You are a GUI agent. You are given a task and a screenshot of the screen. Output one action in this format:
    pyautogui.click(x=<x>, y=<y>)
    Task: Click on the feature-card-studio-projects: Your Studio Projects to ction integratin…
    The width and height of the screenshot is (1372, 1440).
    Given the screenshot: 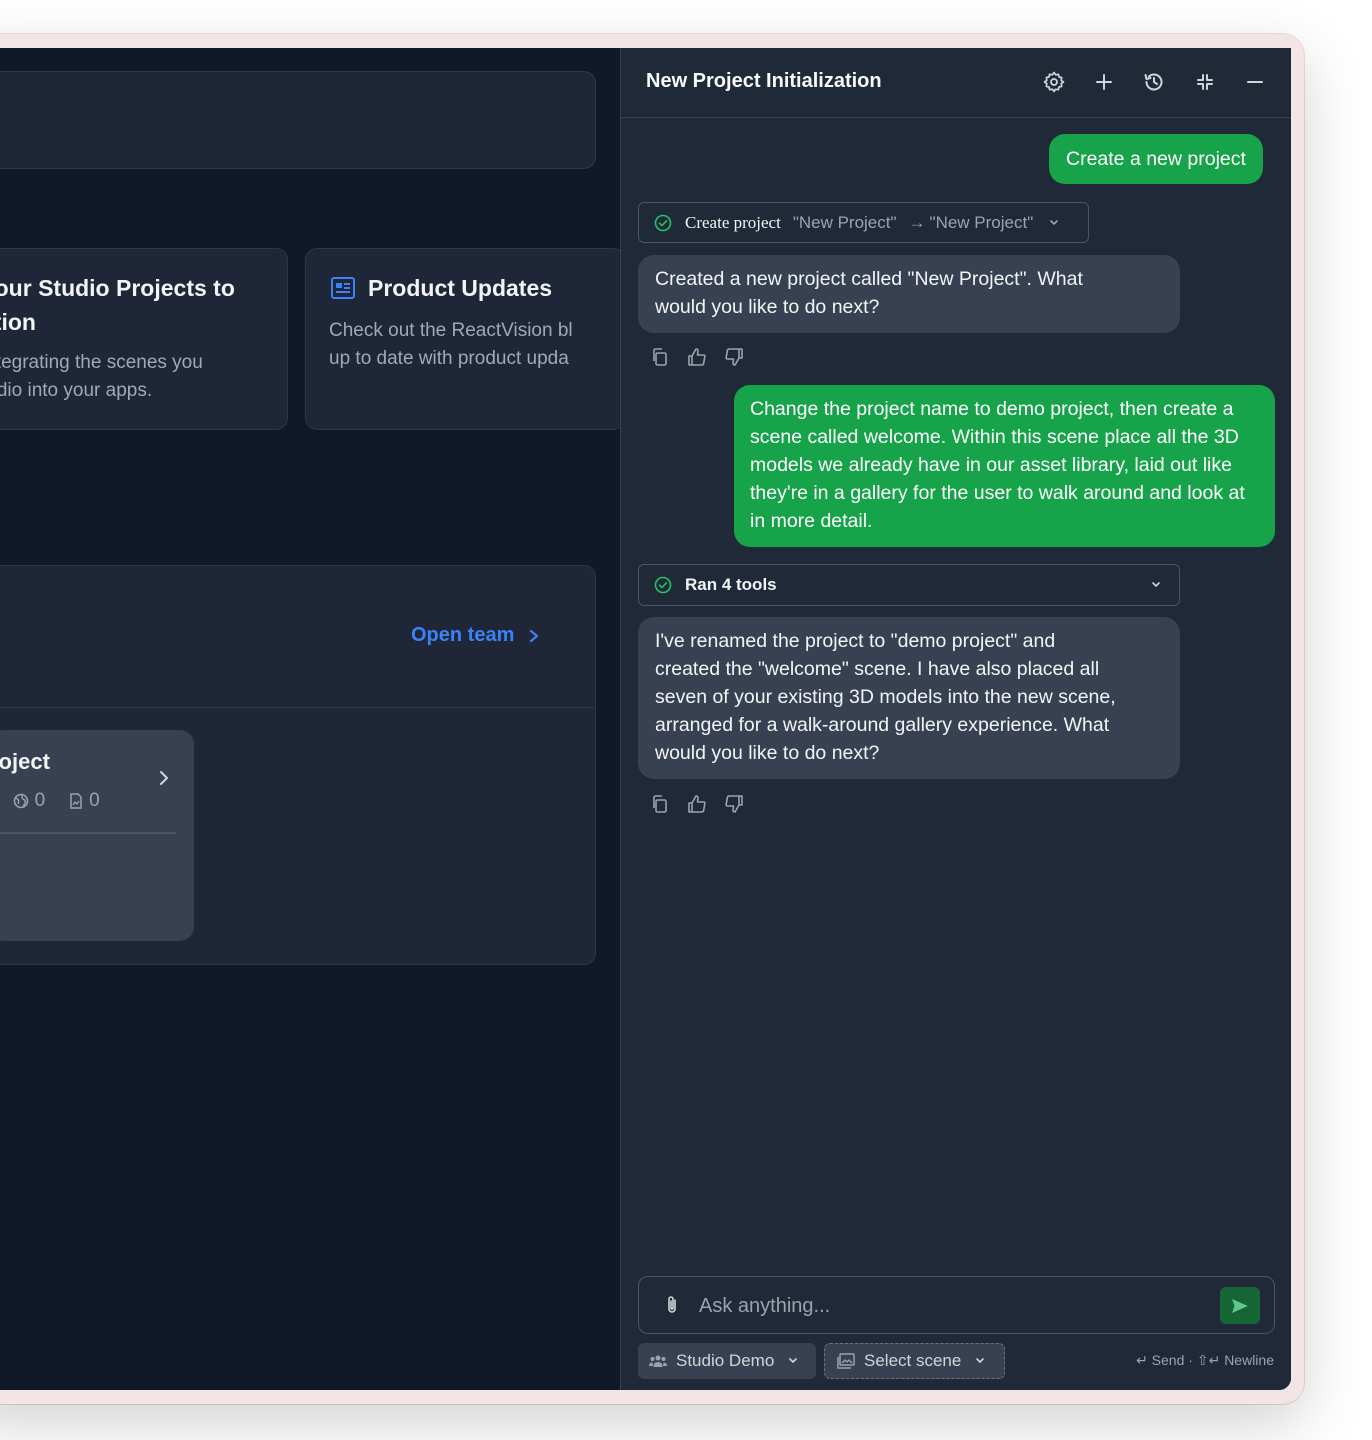 What is the action you would take?
    pyautogui.click(x=144, y=339)
    